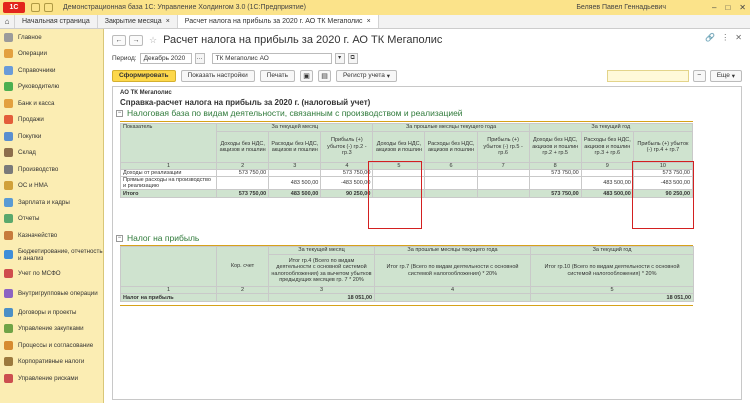  I want to click on home-tab-icon: ⌂, so click(7, 21).